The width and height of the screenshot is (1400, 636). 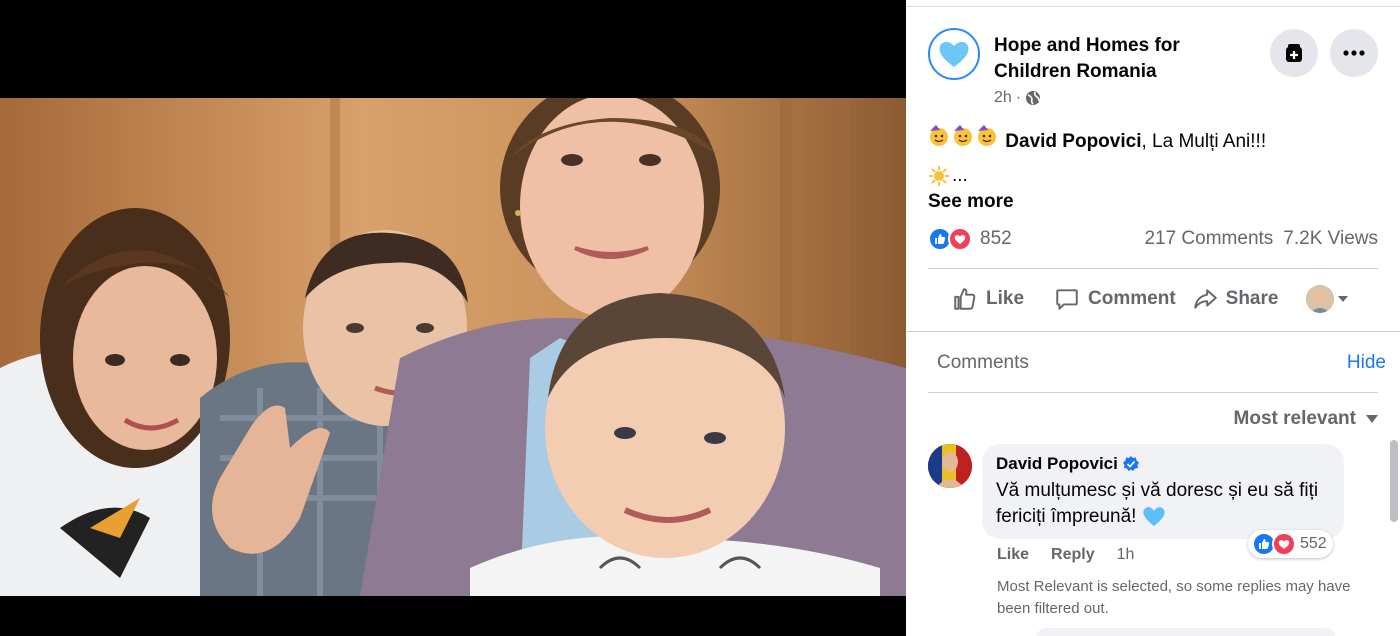 I want to click on bookmark-plus-icon, so click(x=1294, y=53).